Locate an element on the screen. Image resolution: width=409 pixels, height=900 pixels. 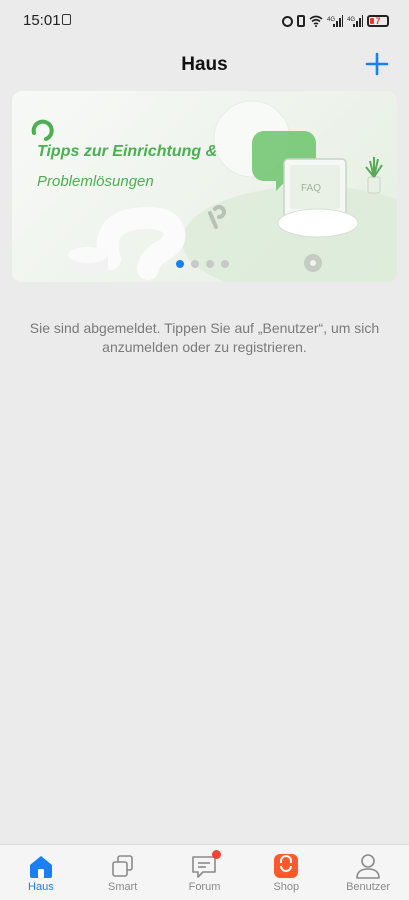
battery-level: 7 is located at coordinates (378, 21).